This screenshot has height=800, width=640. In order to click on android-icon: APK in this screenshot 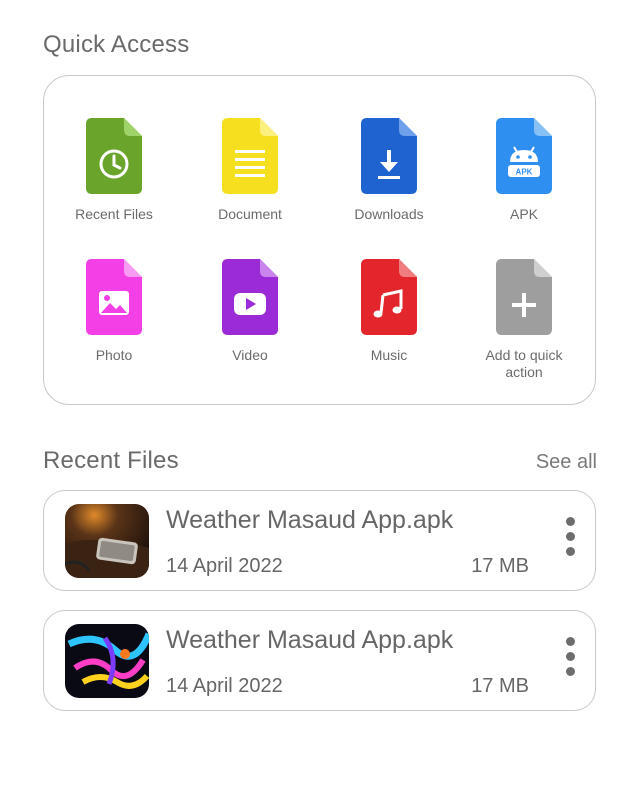, I will do `click(524, 156)`.